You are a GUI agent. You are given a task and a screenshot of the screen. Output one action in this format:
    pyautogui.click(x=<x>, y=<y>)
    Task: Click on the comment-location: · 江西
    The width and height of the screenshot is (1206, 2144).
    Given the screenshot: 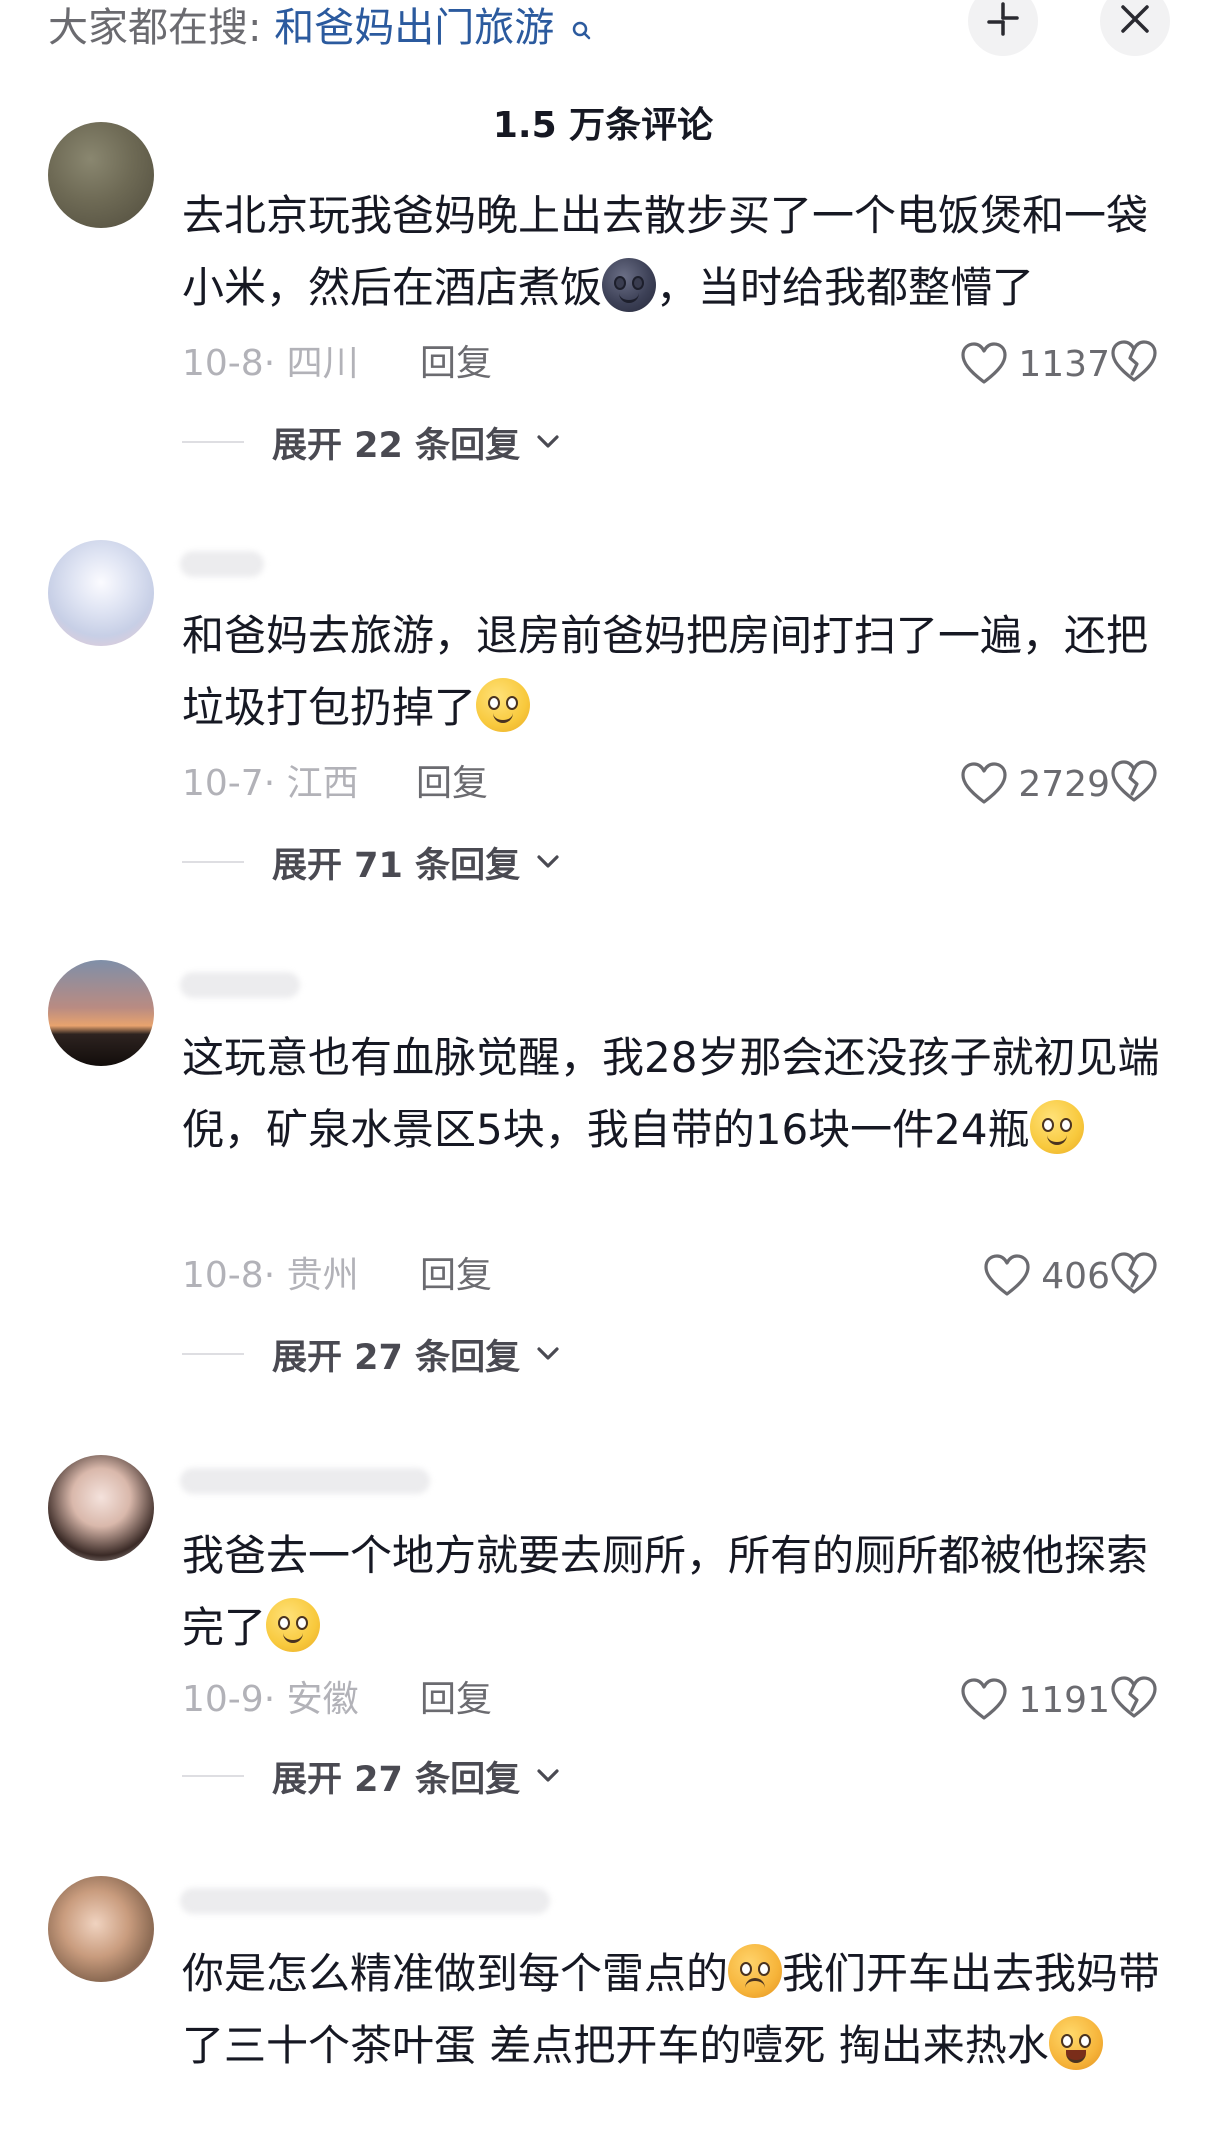 What is the action you would take?
    pyautogui.click(x=311, y=783)
    